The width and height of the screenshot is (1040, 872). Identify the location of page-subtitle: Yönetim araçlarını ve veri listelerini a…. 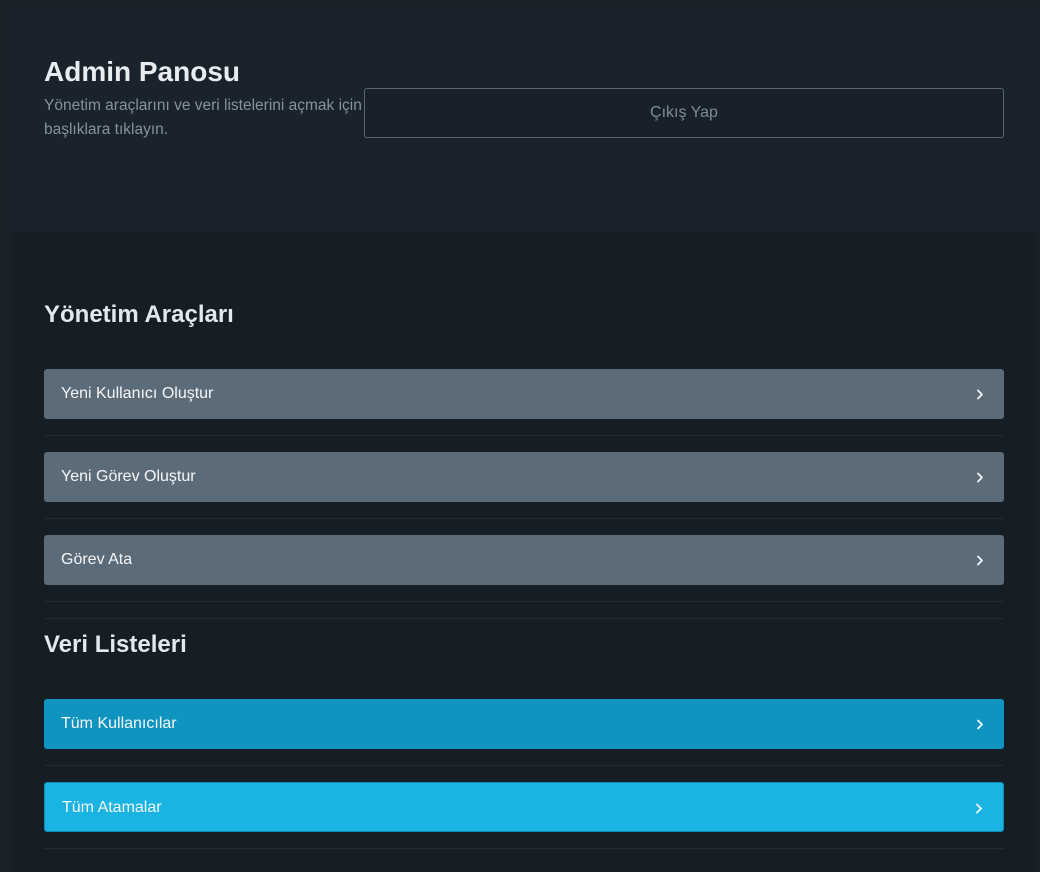
(203, 117).